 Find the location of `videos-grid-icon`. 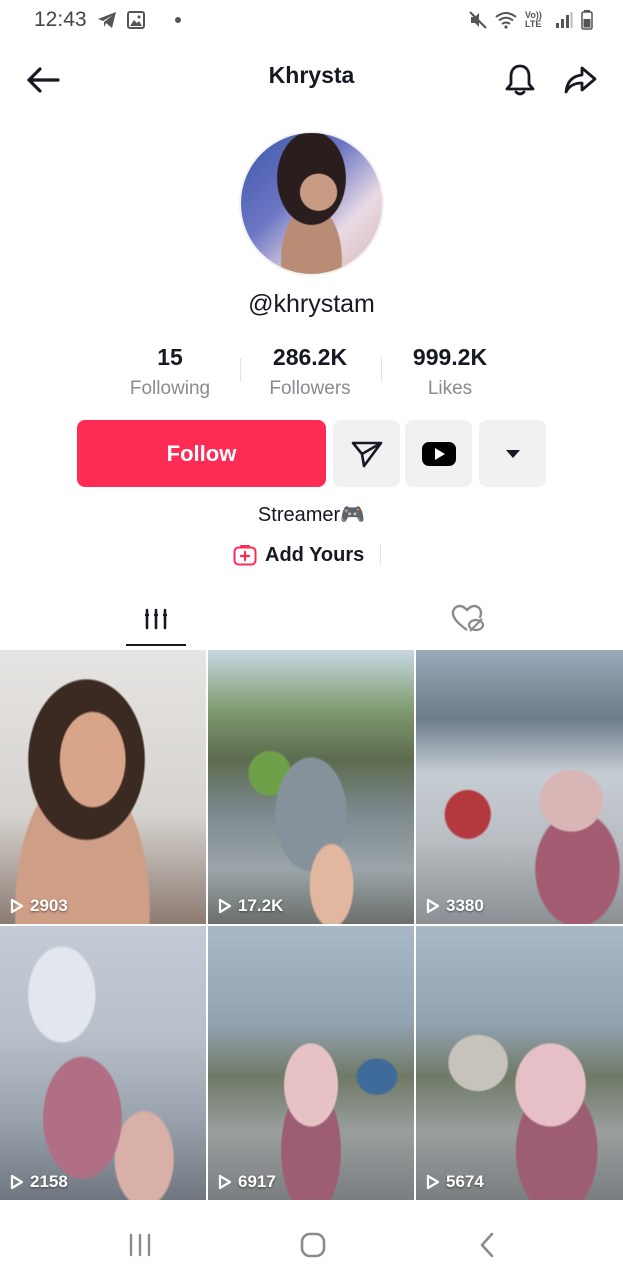

videos-grid-icon is located at coordinates (155, 619).